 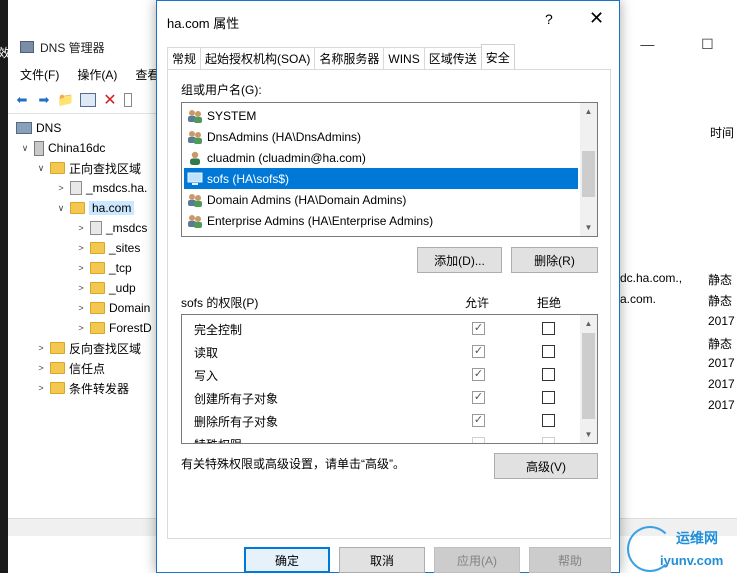 I want to click on list-item: cluadmin (cluadmin@ha.com), so click(x=381, y=157).